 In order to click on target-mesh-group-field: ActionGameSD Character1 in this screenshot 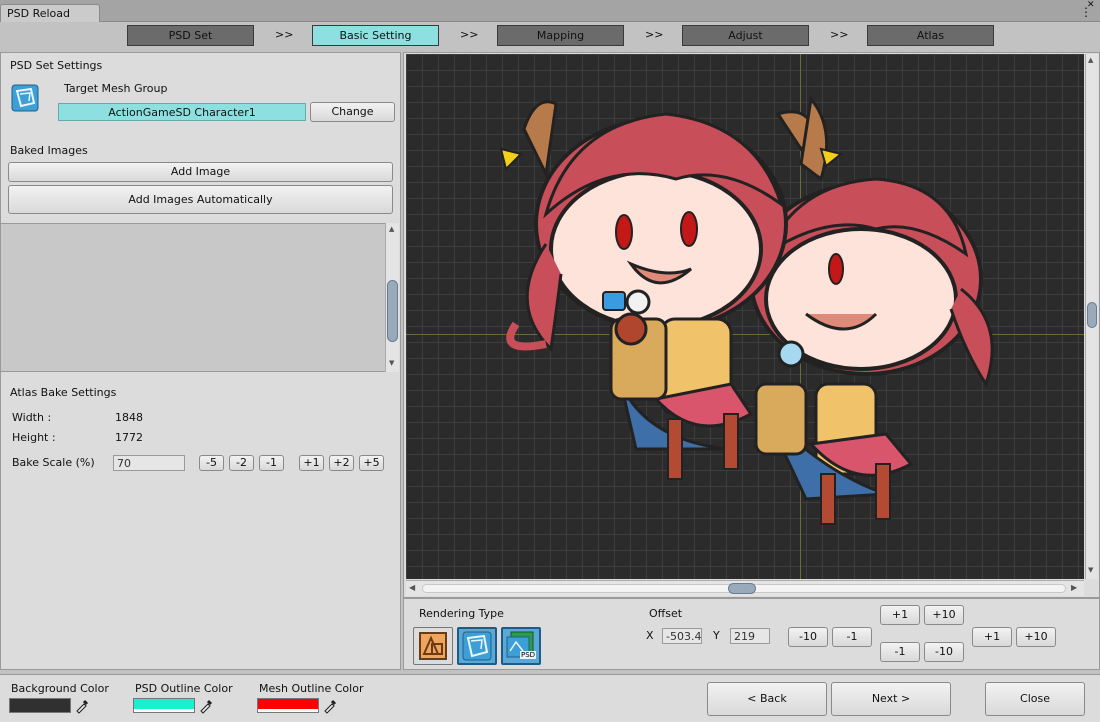, I will do `click(182, 112)`.